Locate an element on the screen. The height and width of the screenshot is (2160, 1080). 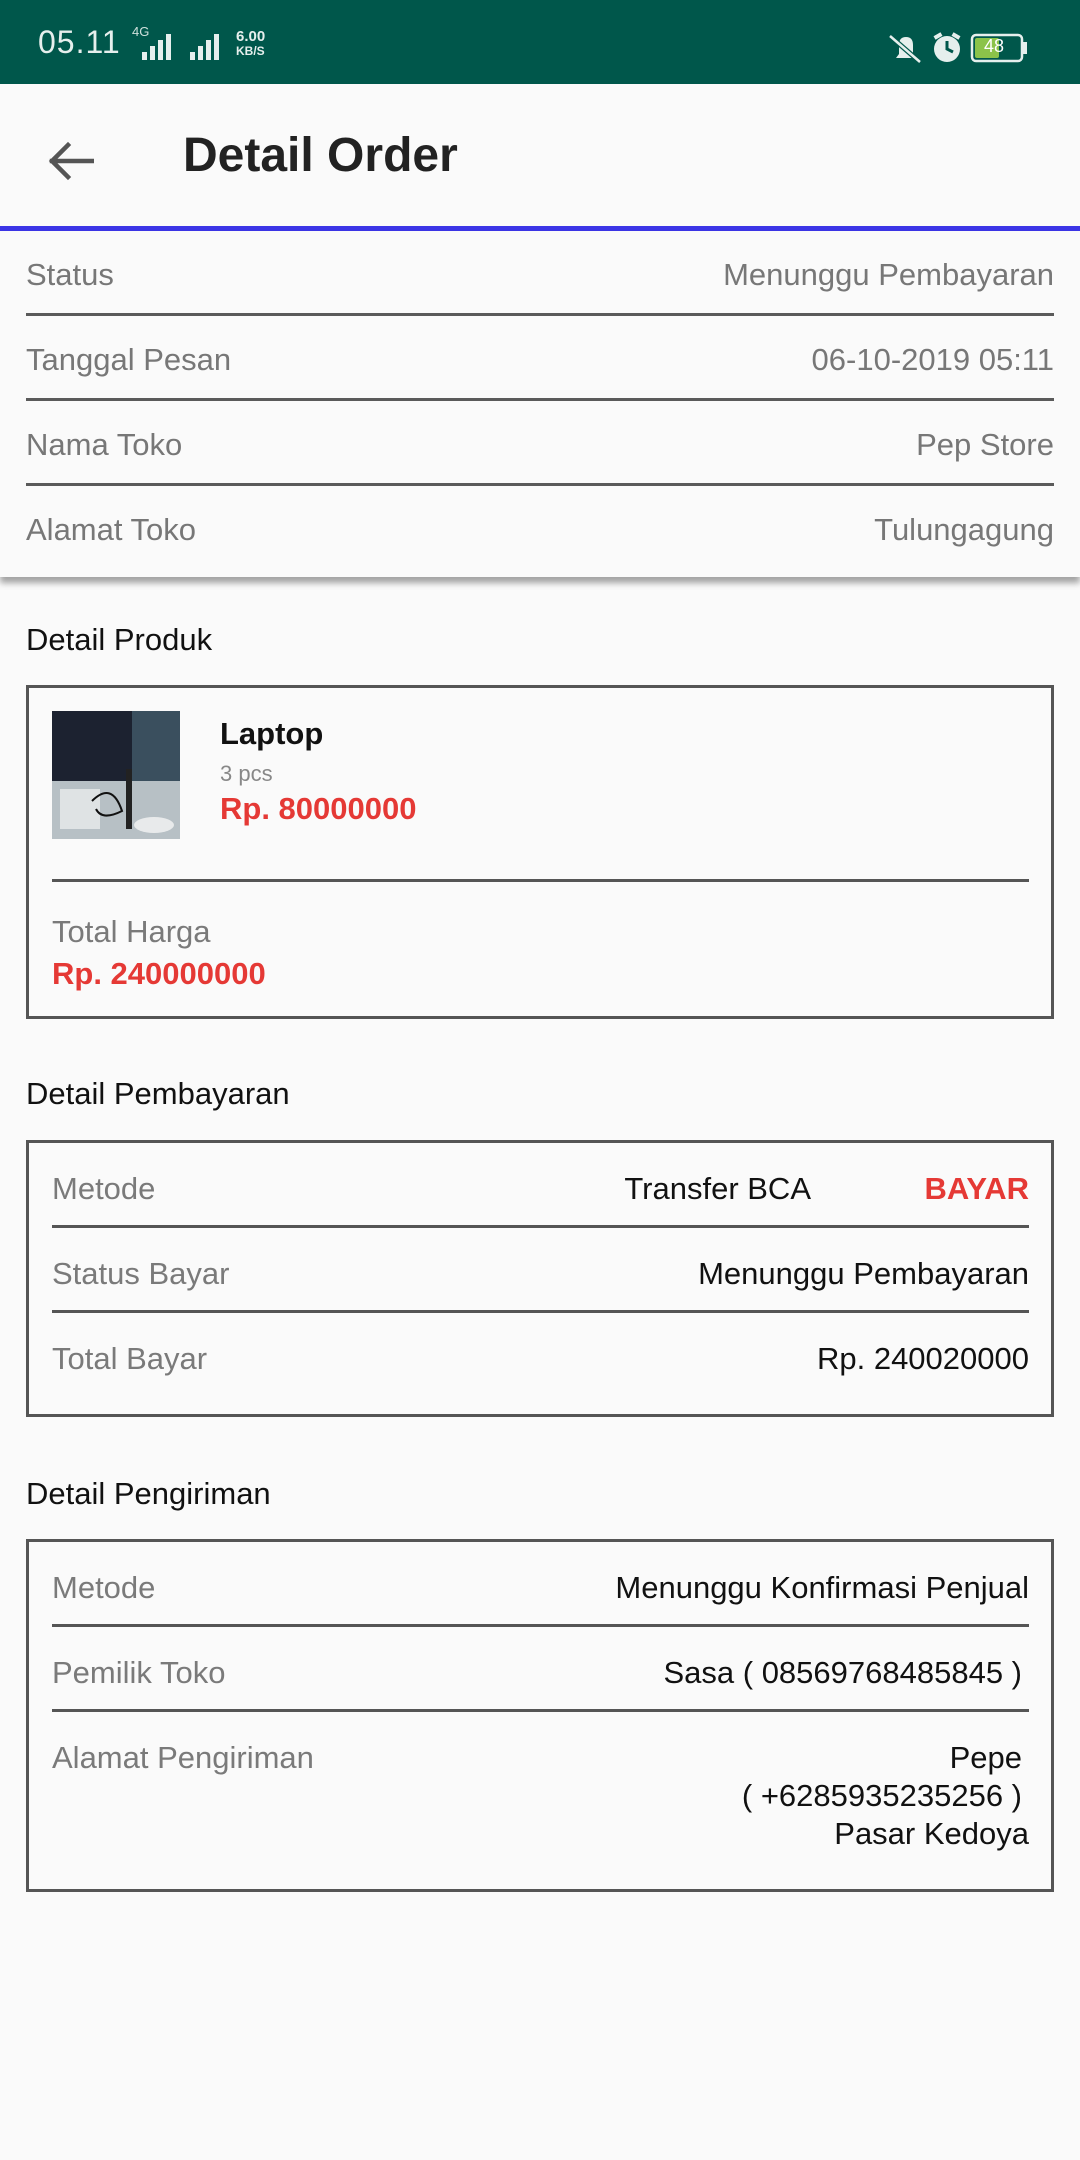
total-price-label: Total Harga is located at coordinates (131, 931).